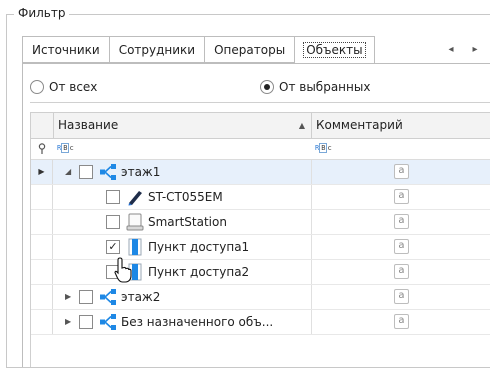  I want to click on tab-label: Сотрудники, so click(157, 50).